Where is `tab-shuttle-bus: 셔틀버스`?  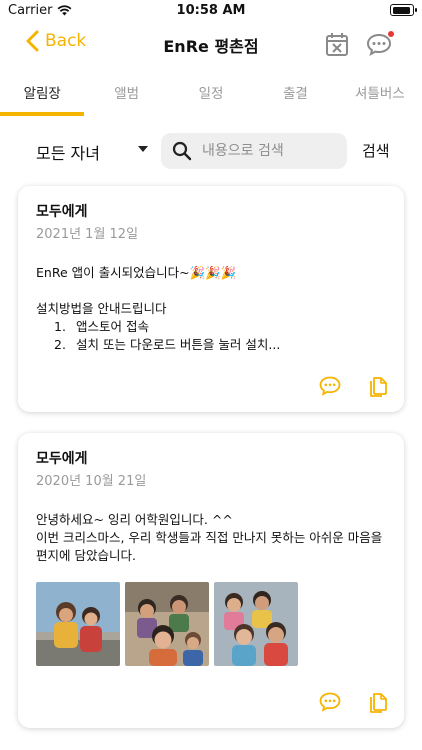 tab-shuttle-bus: 셔틀버스 is located at coordinates (380, 94).